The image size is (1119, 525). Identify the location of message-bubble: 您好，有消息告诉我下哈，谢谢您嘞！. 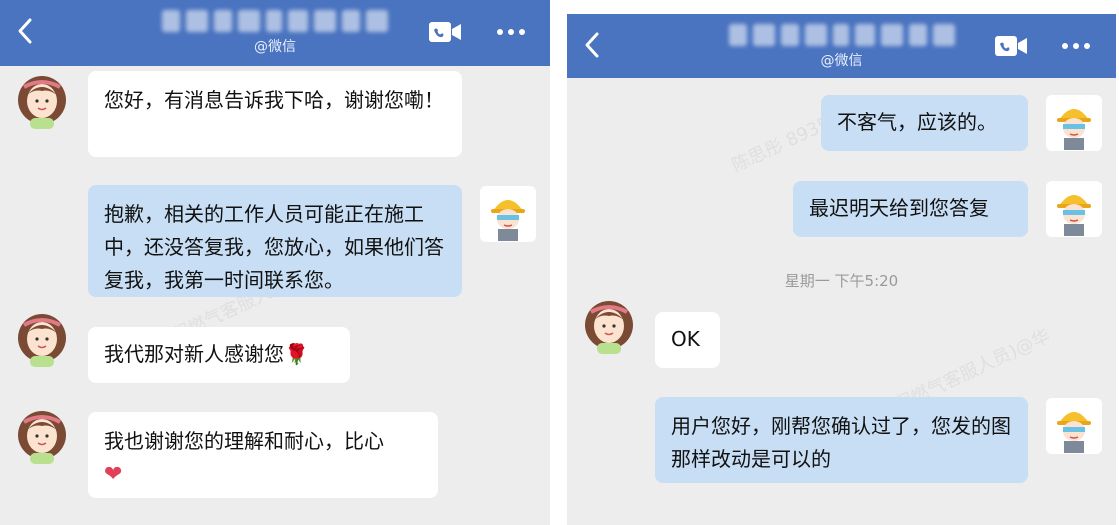
(275, 114).